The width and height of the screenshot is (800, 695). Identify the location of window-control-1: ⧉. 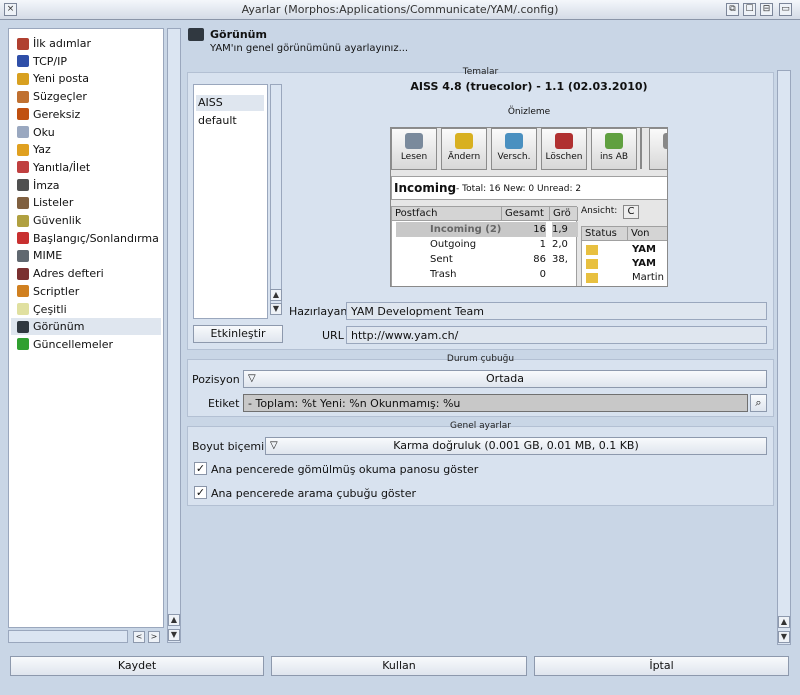
(732, 9).